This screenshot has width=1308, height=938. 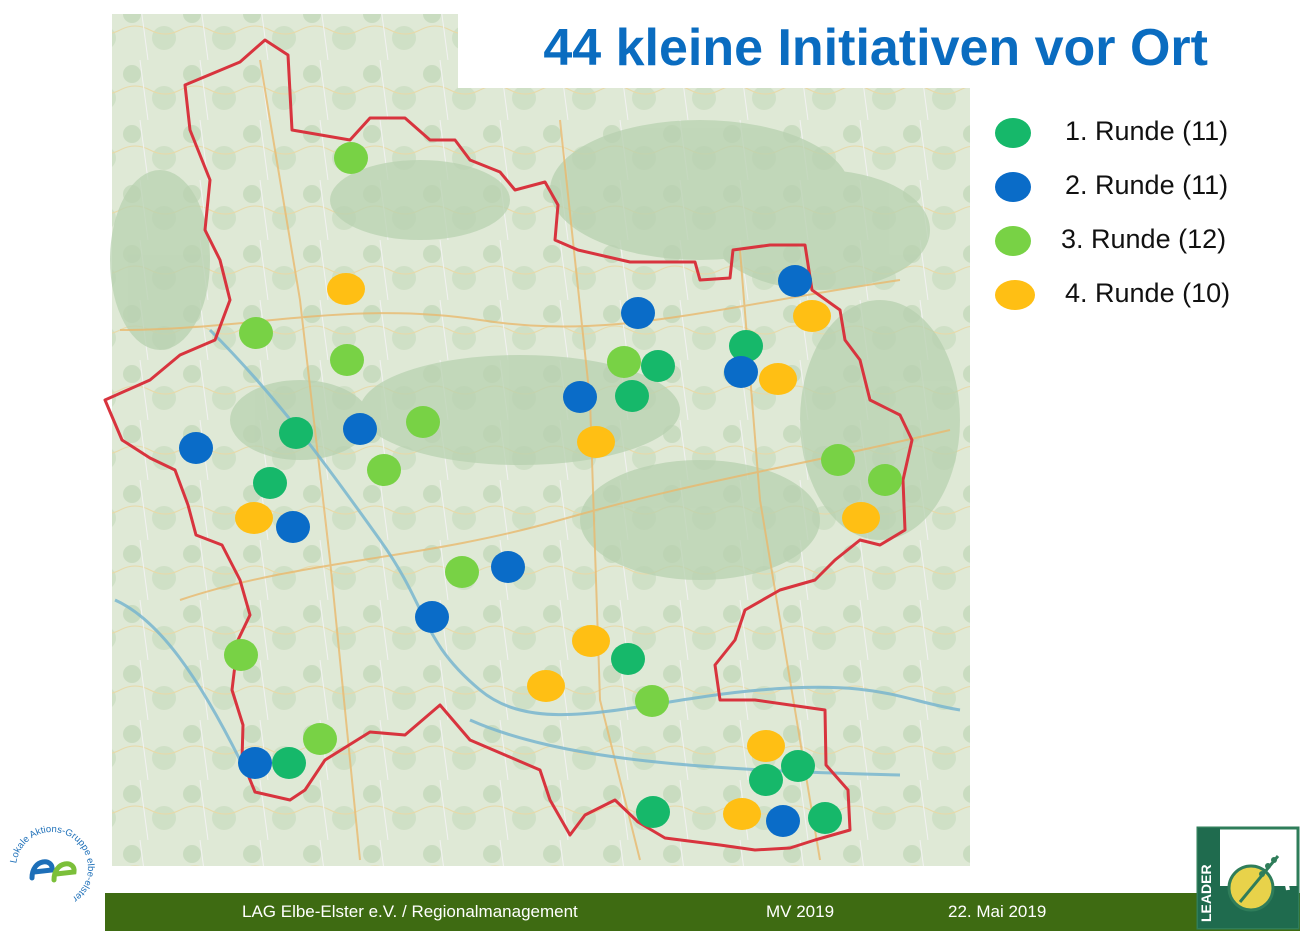 What do you see at coordinates (52, 864) in the screenshot?
I see `lag-logo: Lokale Aktions-Gruppe elbe-elster` at bounding box center [52, 864].